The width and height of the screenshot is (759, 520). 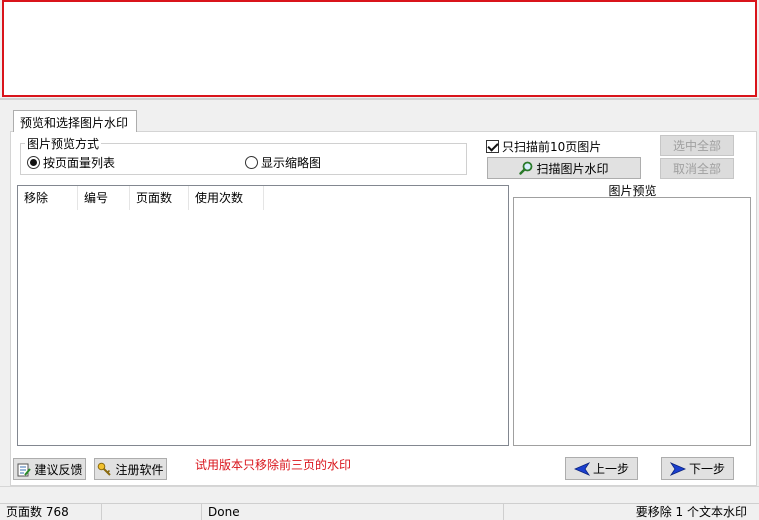 What do you see at coordinates (492, 146) in the screenshot?
I see `checkbox-checked-icon` at bounding box center [492, 146].